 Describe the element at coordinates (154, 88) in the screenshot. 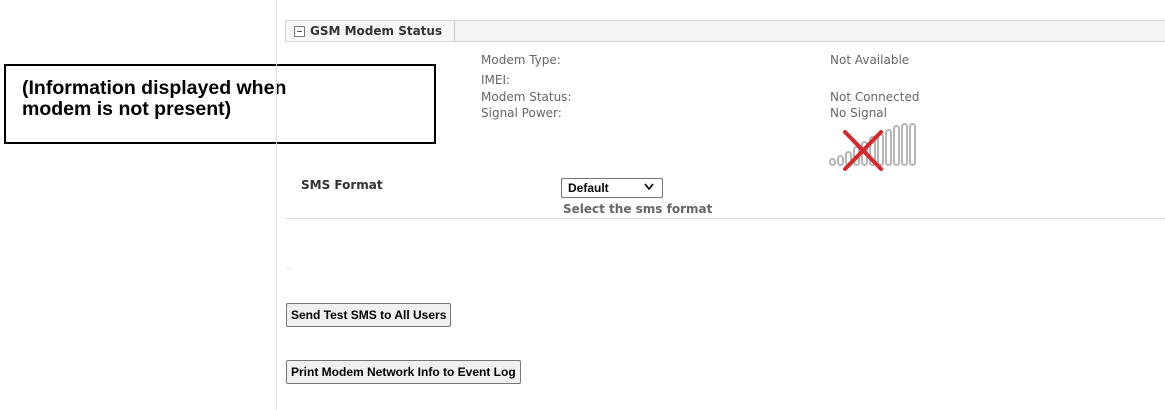

I see `callout-line-1: (Information displayed when` at that location.